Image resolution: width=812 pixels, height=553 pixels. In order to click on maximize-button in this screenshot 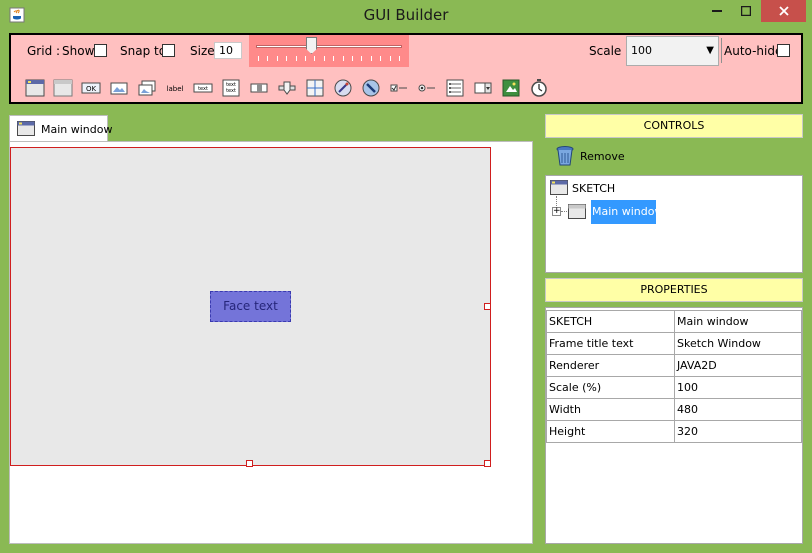, I will do `click(746, 11)`.